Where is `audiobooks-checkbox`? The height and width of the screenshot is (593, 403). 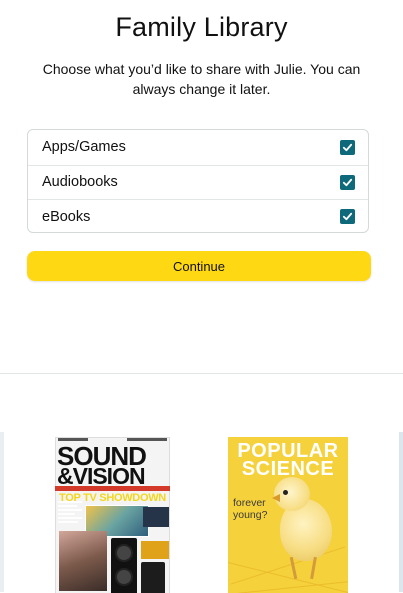 audiobooks-checkbox is located at coordinates (347, 182).